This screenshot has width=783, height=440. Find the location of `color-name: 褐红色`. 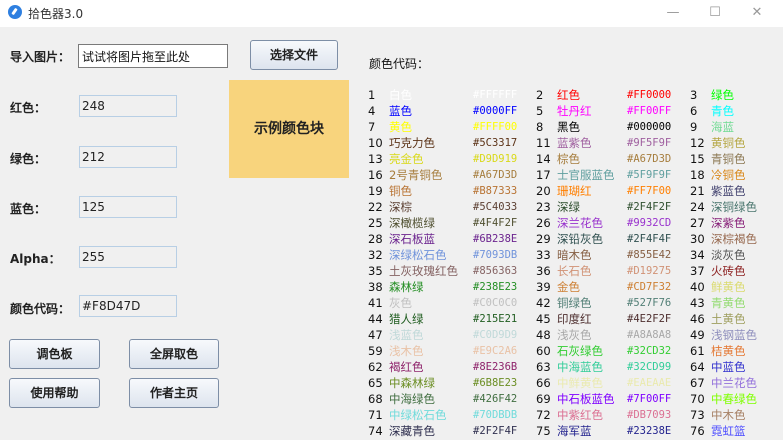

color-name: 褐红色 is located at coordinates (406, 367).